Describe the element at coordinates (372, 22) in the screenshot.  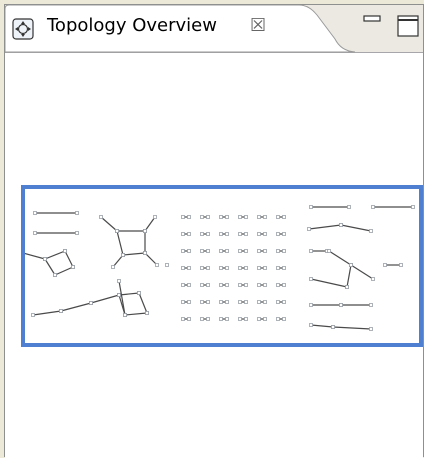
I see `minimize-button` at that location.